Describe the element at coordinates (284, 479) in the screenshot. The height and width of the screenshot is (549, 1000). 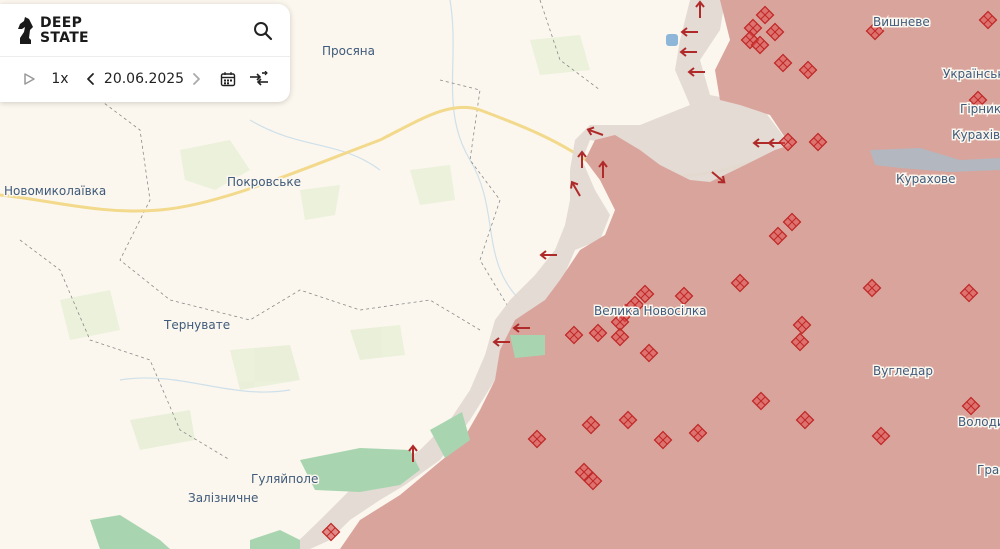
I see `place-label: Гуляйполе` at that location.